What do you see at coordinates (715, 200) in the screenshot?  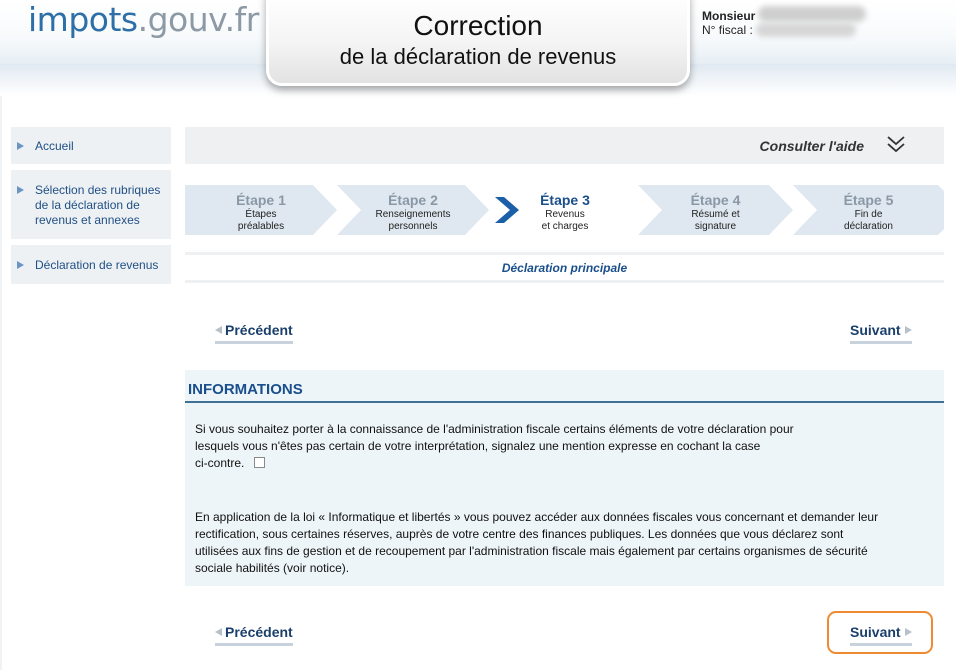 I see `step-title: Étape 4` at bounding box center [715, 200].